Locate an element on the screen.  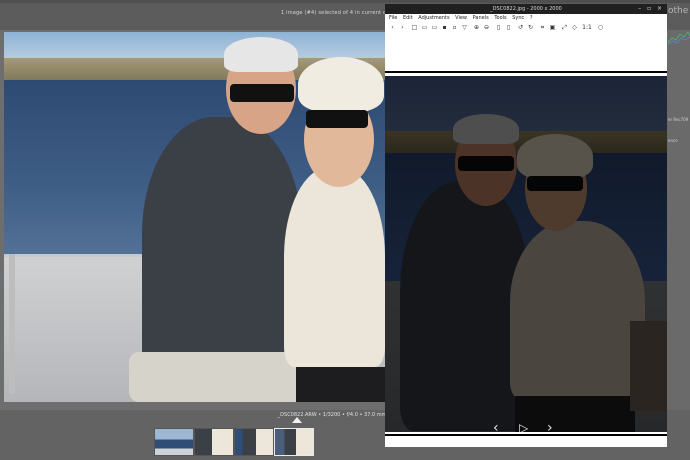
viewer-title: _DSC0822.jpg - 2000 x 2000 is located at coordinates (526, 9).